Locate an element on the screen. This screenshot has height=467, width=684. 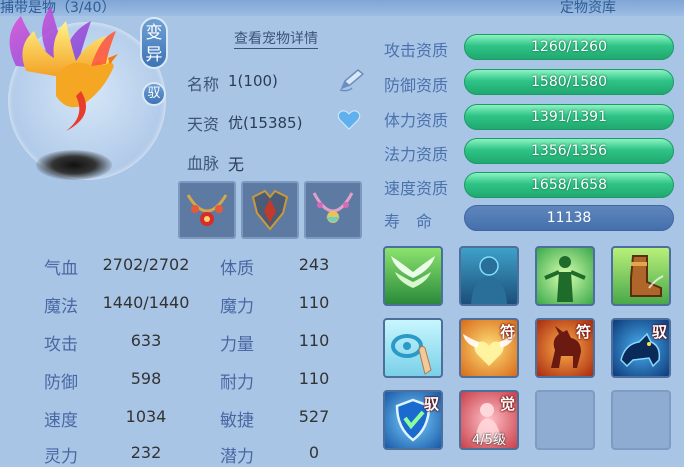
quality-bar-stamina: 1391/1391 is located at coordinates (569, 117).